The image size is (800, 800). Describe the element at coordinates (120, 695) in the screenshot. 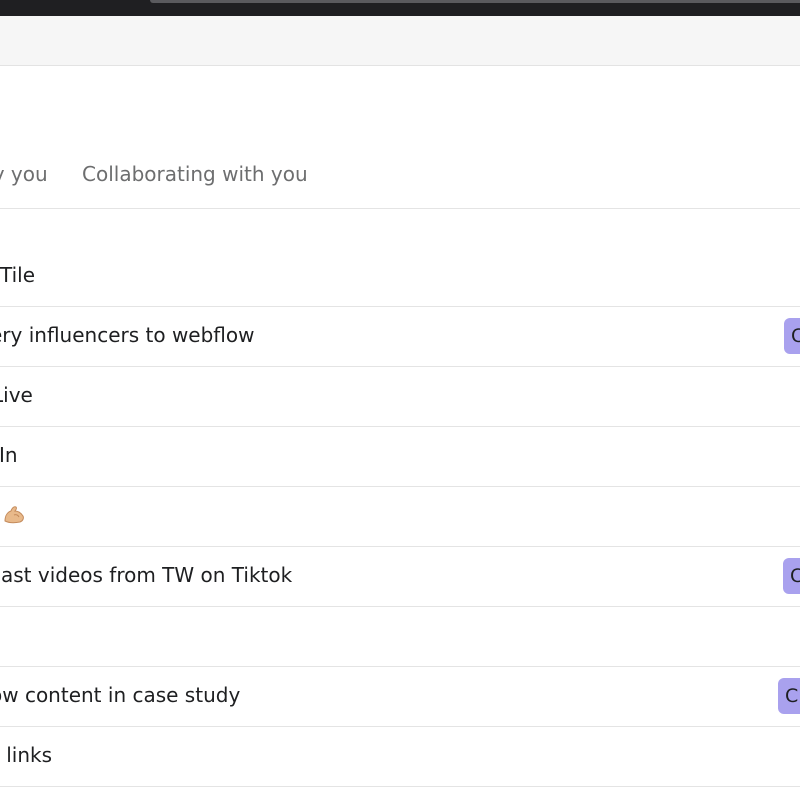

I see `task-title: ow content in case study` at that location.